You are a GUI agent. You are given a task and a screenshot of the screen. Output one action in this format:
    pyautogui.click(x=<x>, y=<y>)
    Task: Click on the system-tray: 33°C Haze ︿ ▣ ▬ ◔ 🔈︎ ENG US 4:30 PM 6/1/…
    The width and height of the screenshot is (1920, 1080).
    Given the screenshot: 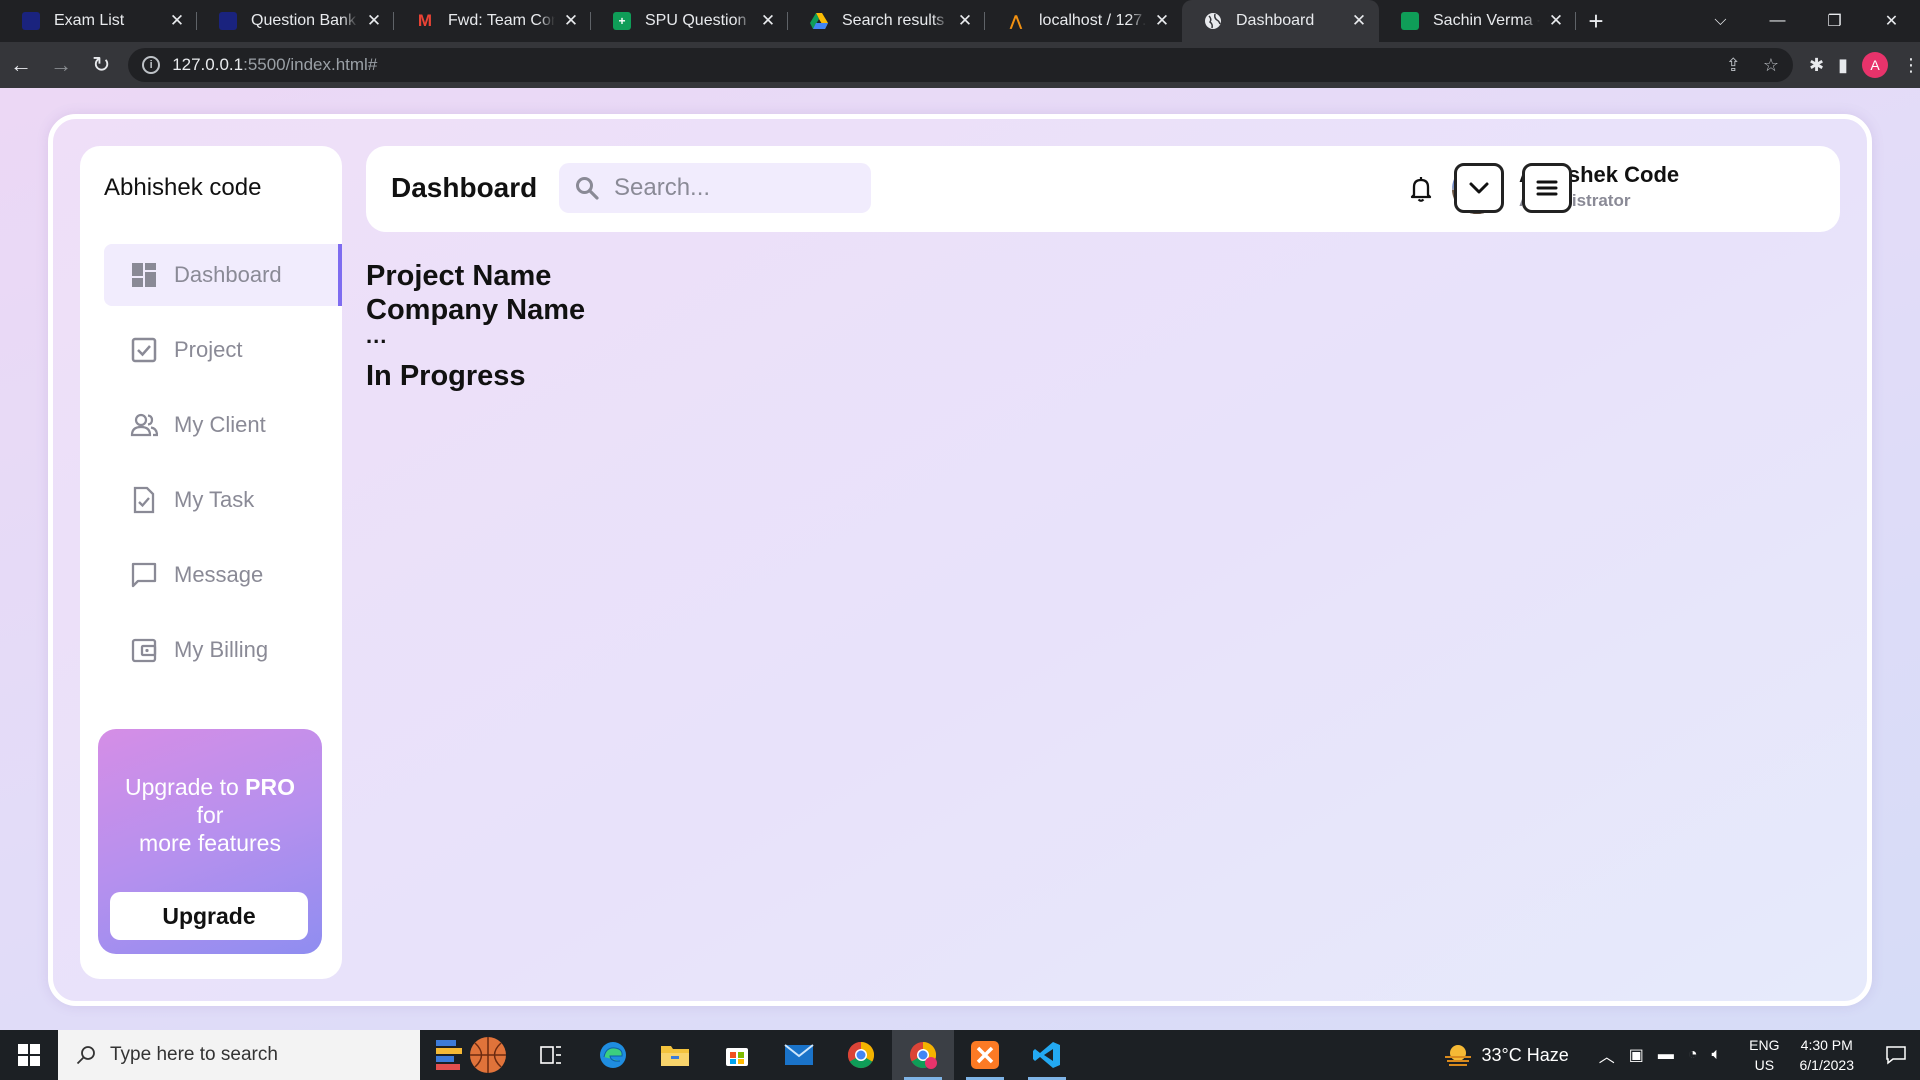 What is the action you would take?
    pyautogui.click(x=1681, y=1055)
    